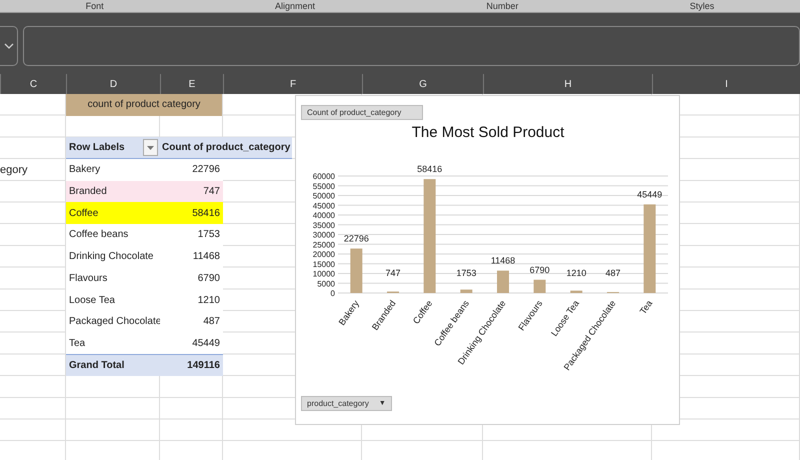 Image resolution: width=800 pixels, height=460 pixels. I want to click on row-label-cell: Tea, so click(113, 343).